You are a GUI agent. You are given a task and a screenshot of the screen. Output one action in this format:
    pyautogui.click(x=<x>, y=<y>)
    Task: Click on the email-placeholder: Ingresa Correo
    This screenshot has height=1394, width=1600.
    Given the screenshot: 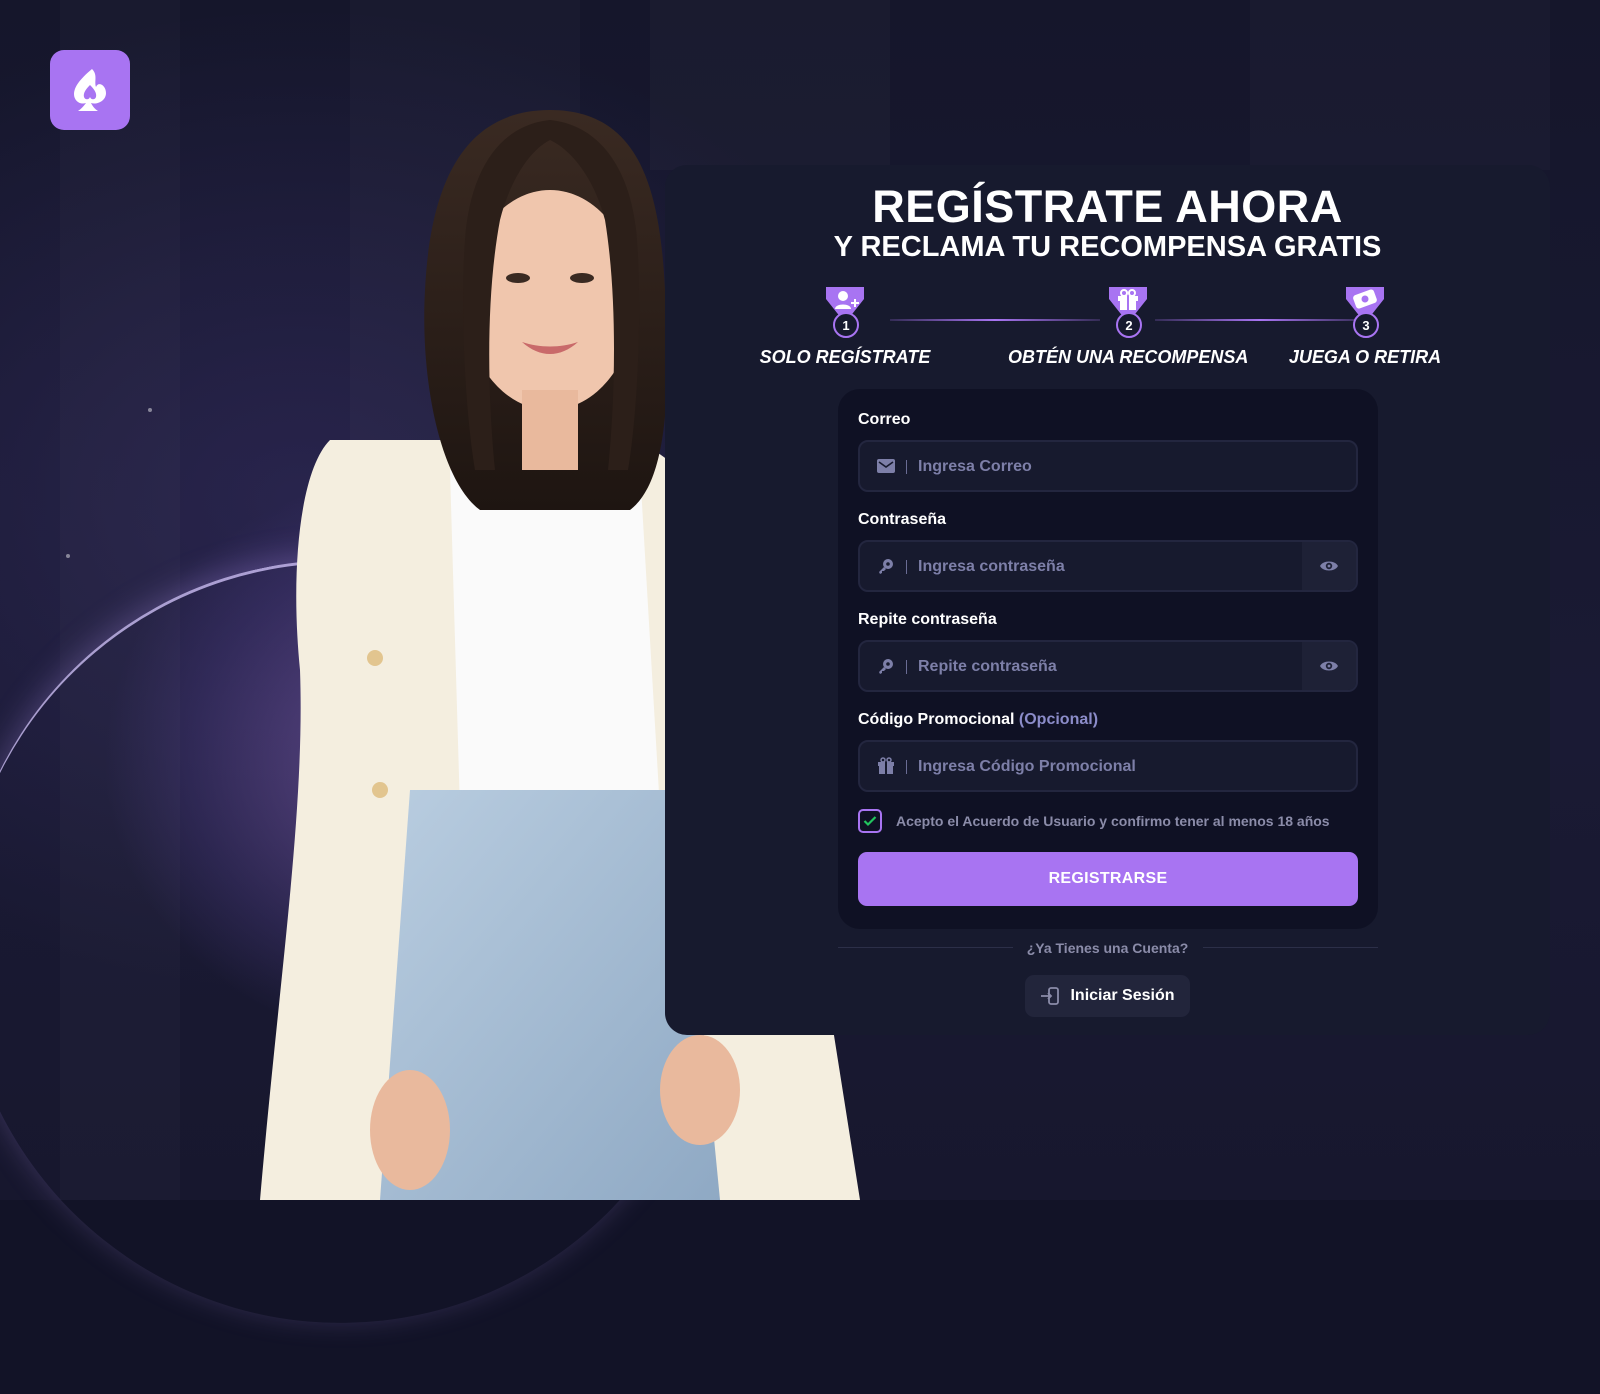 What is the action you would take?
    pyautogui.click(x=975, y=466)
    